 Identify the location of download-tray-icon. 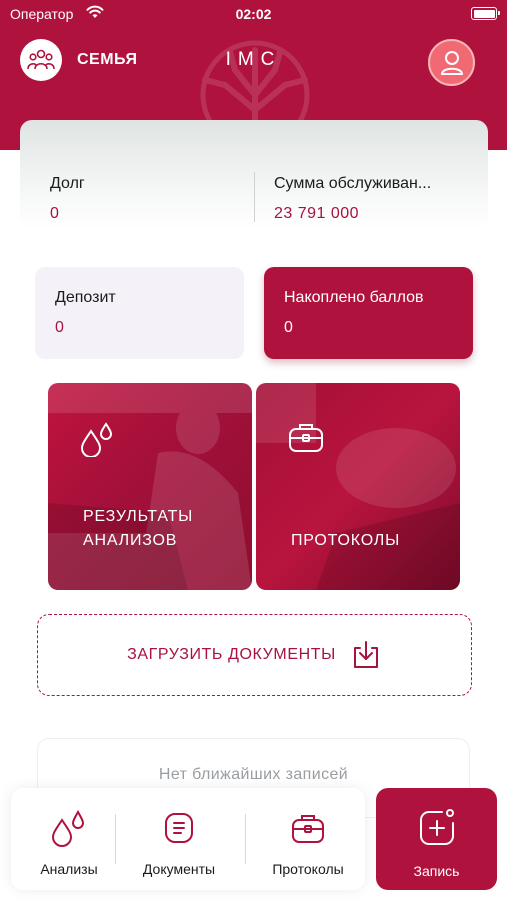
(365, 654).